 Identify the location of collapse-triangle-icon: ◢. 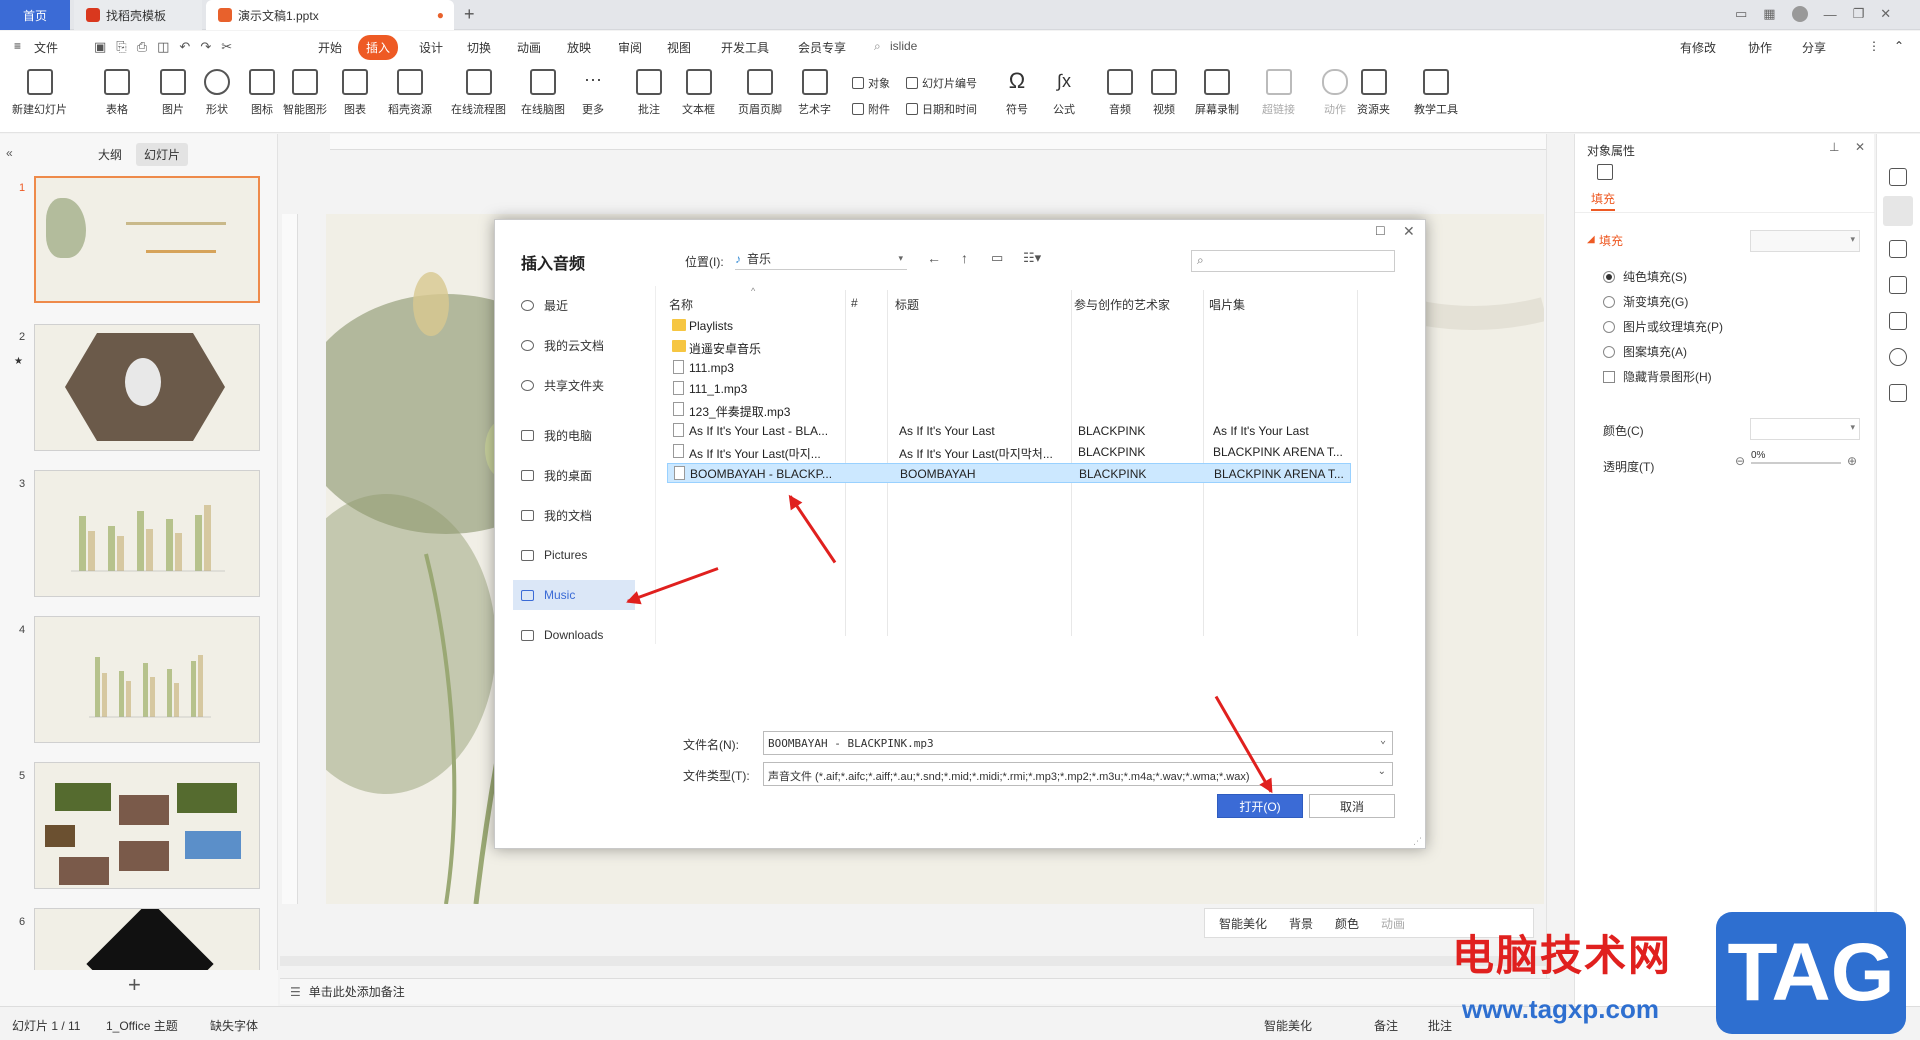
(1591, 239).